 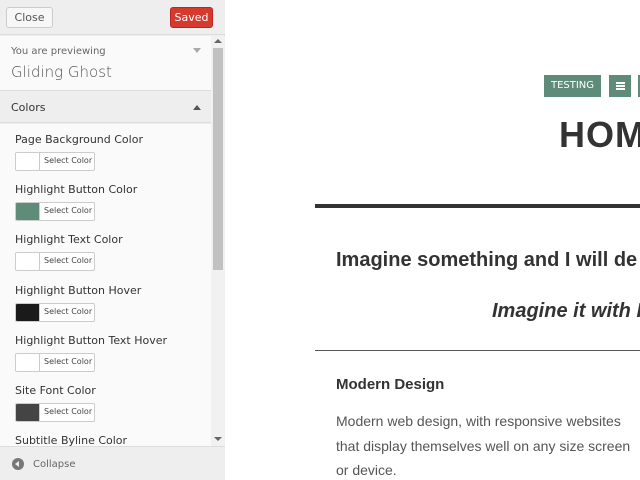 I want to click on intro-subheading: Imagine it with I, so click(x=566, y=311).